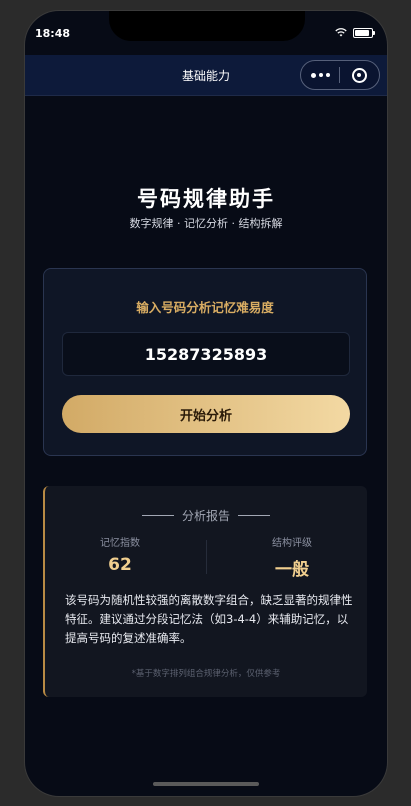  I want to click on heading-line-right, so click(254, 515).